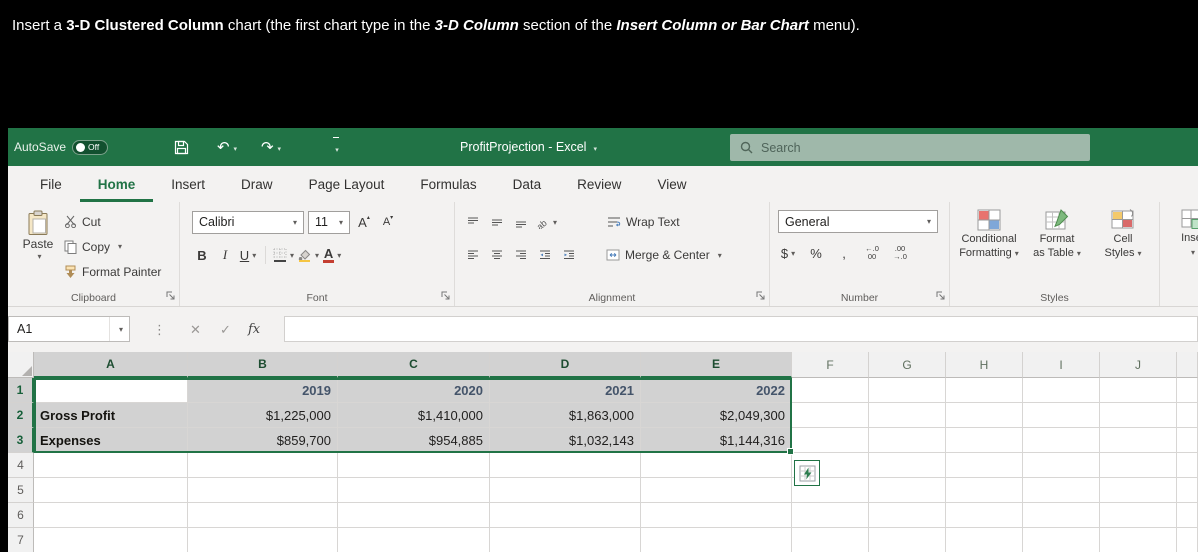  What do you see at coordinates (263, 440) in the screenshot?
I see `cell-B3: $859,700` at bounding box center [263, 440].